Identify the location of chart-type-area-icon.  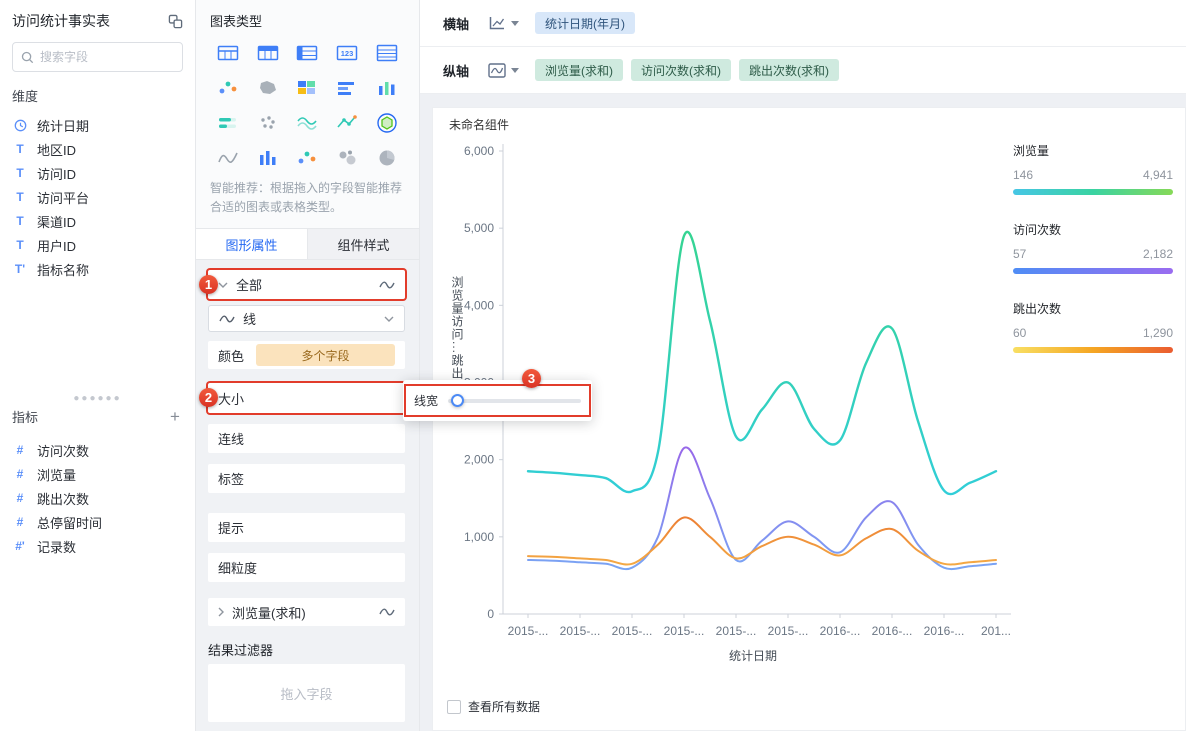
(308, 123).